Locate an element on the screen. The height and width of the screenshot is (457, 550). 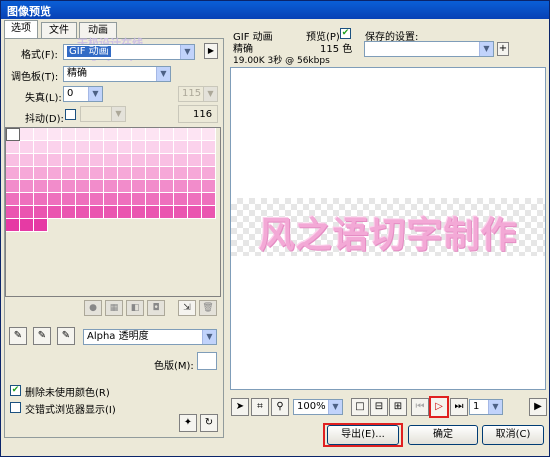
dither-checkbox is located at coordinates (70, 114).